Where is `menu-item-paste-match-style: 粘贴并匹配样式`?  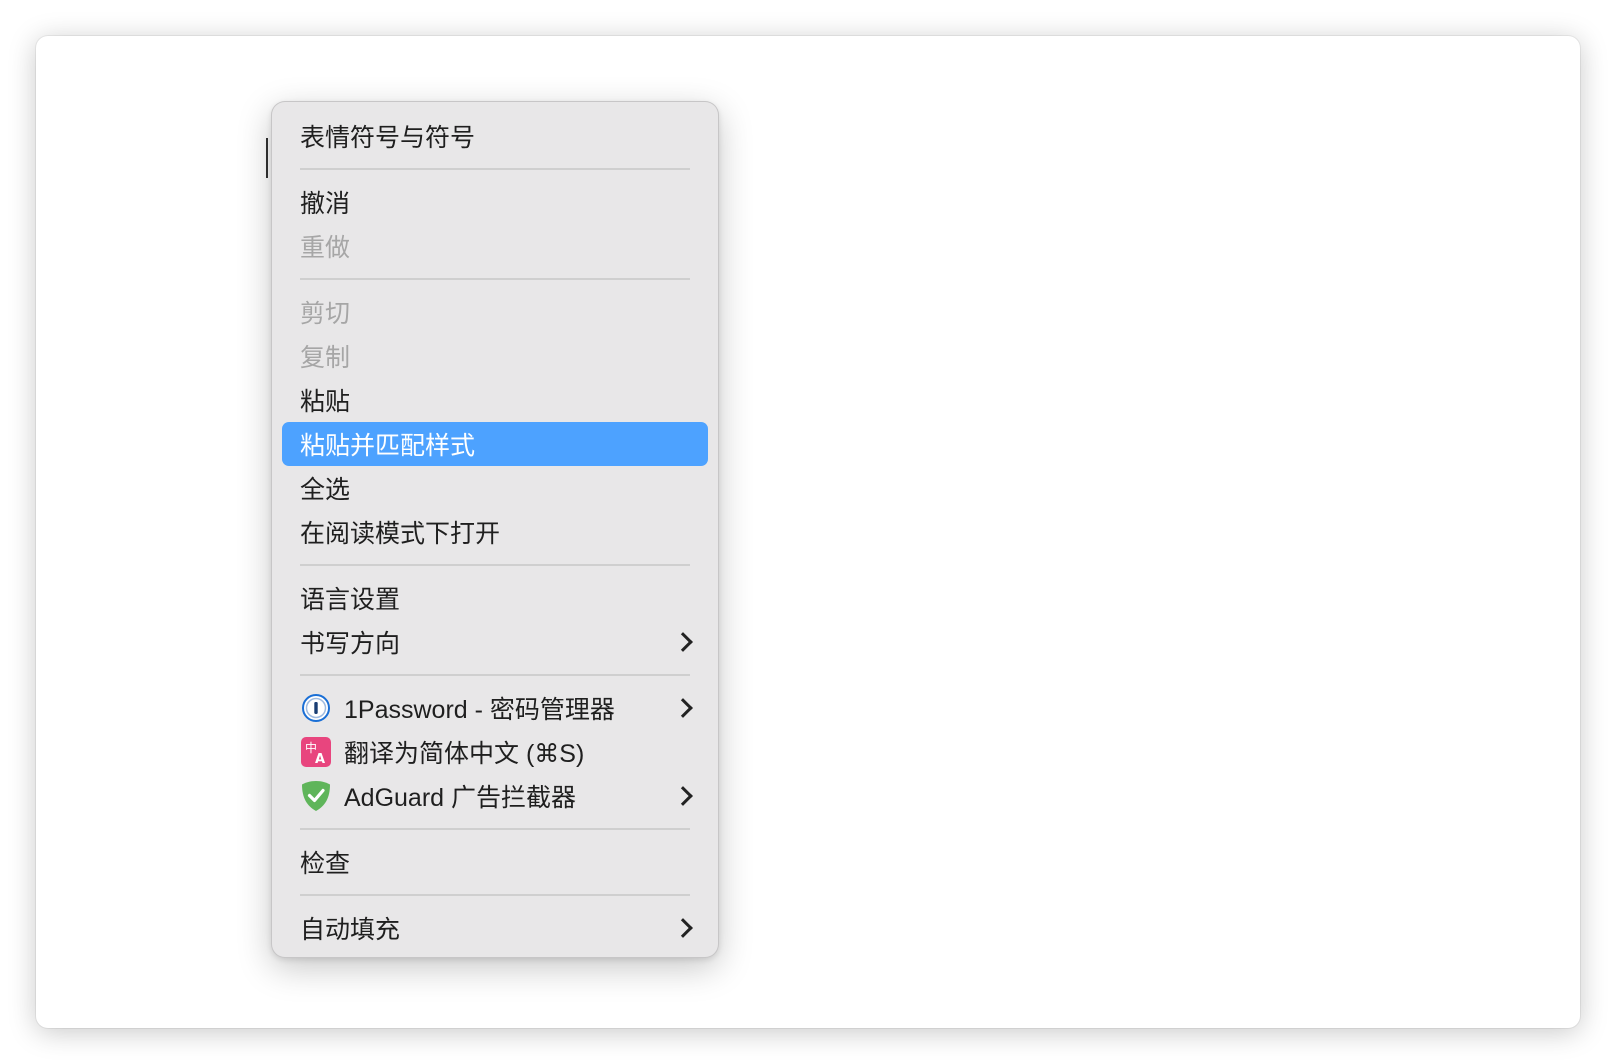 menu-item-paste-match-style: 粘贴并匹配样式 is located at coordinates (495, 444).